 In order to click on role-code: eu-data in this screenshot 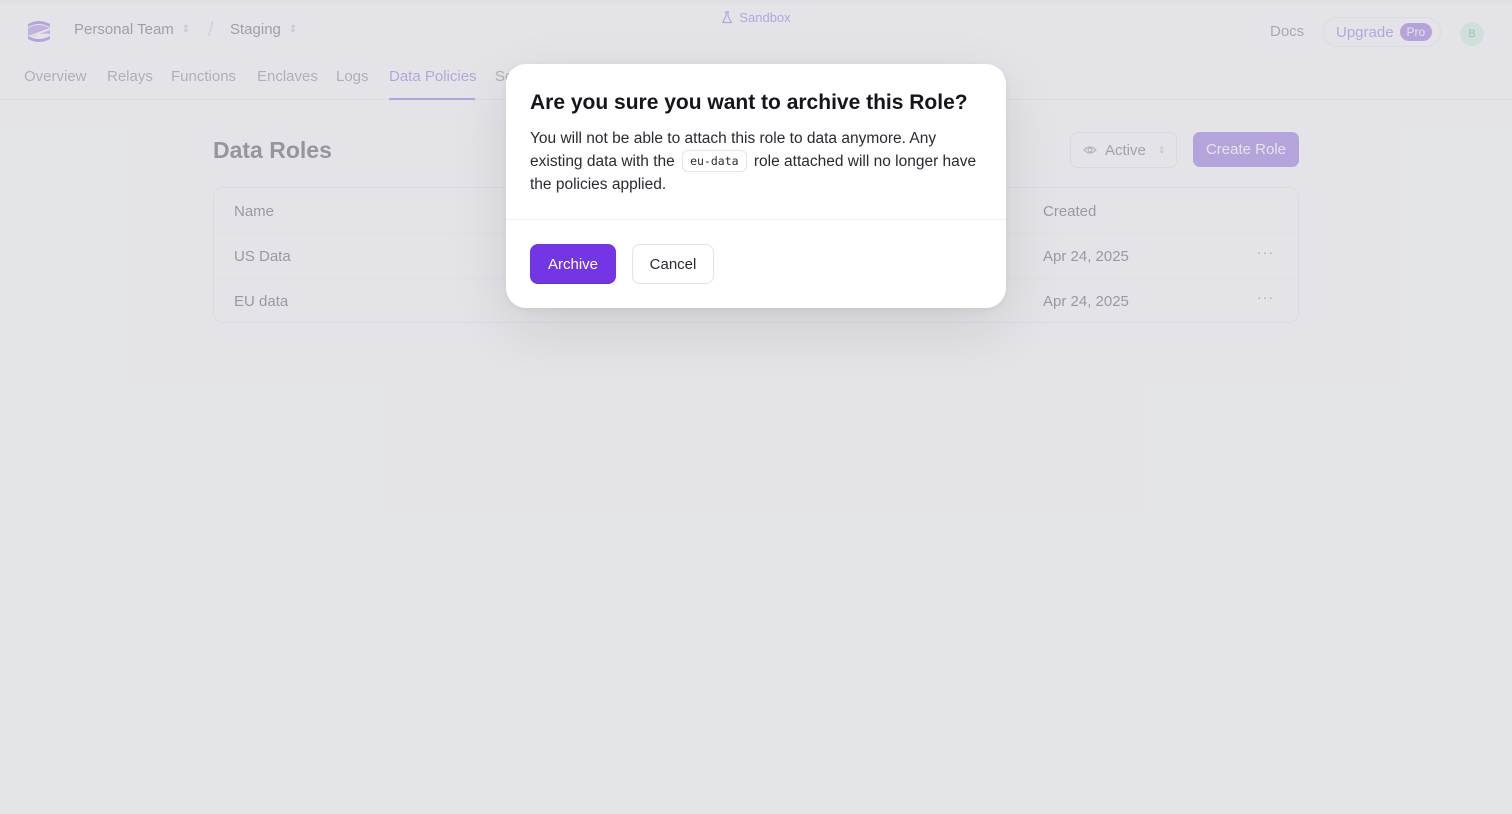, I will do `click(714, 161)`.